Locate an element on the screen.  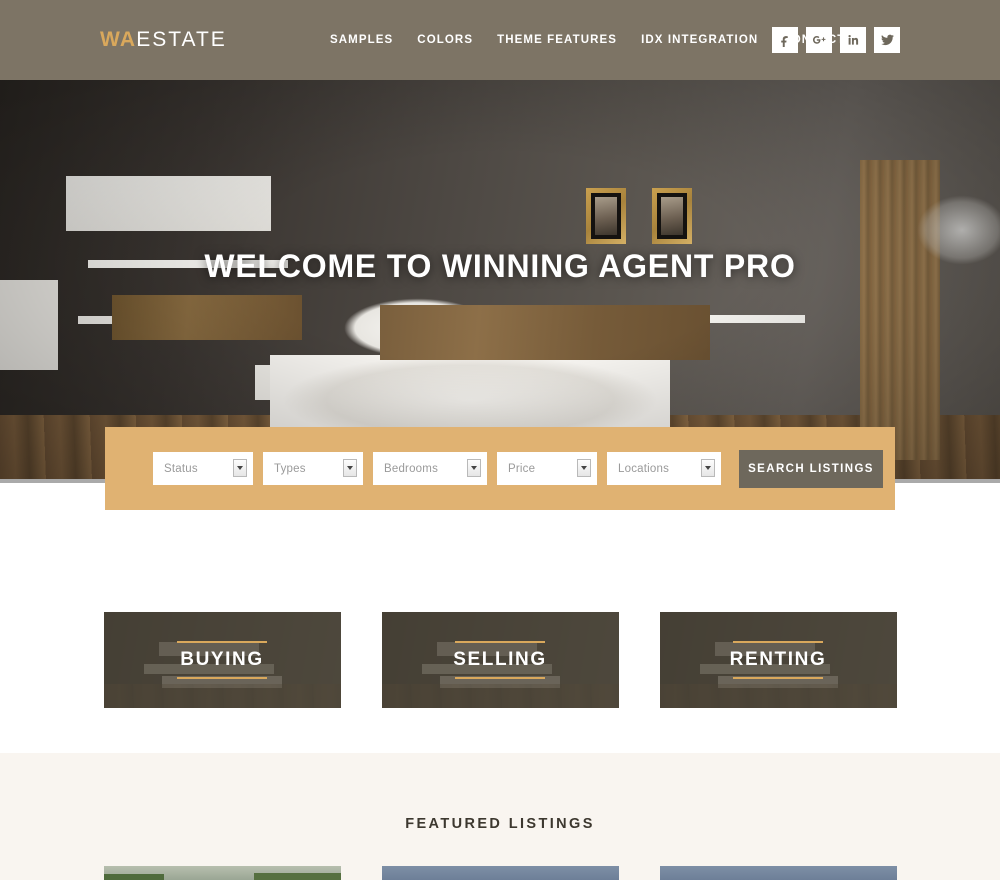
search-select-bedrooms-label: Bedrooms is located at coordinates (411, 468).